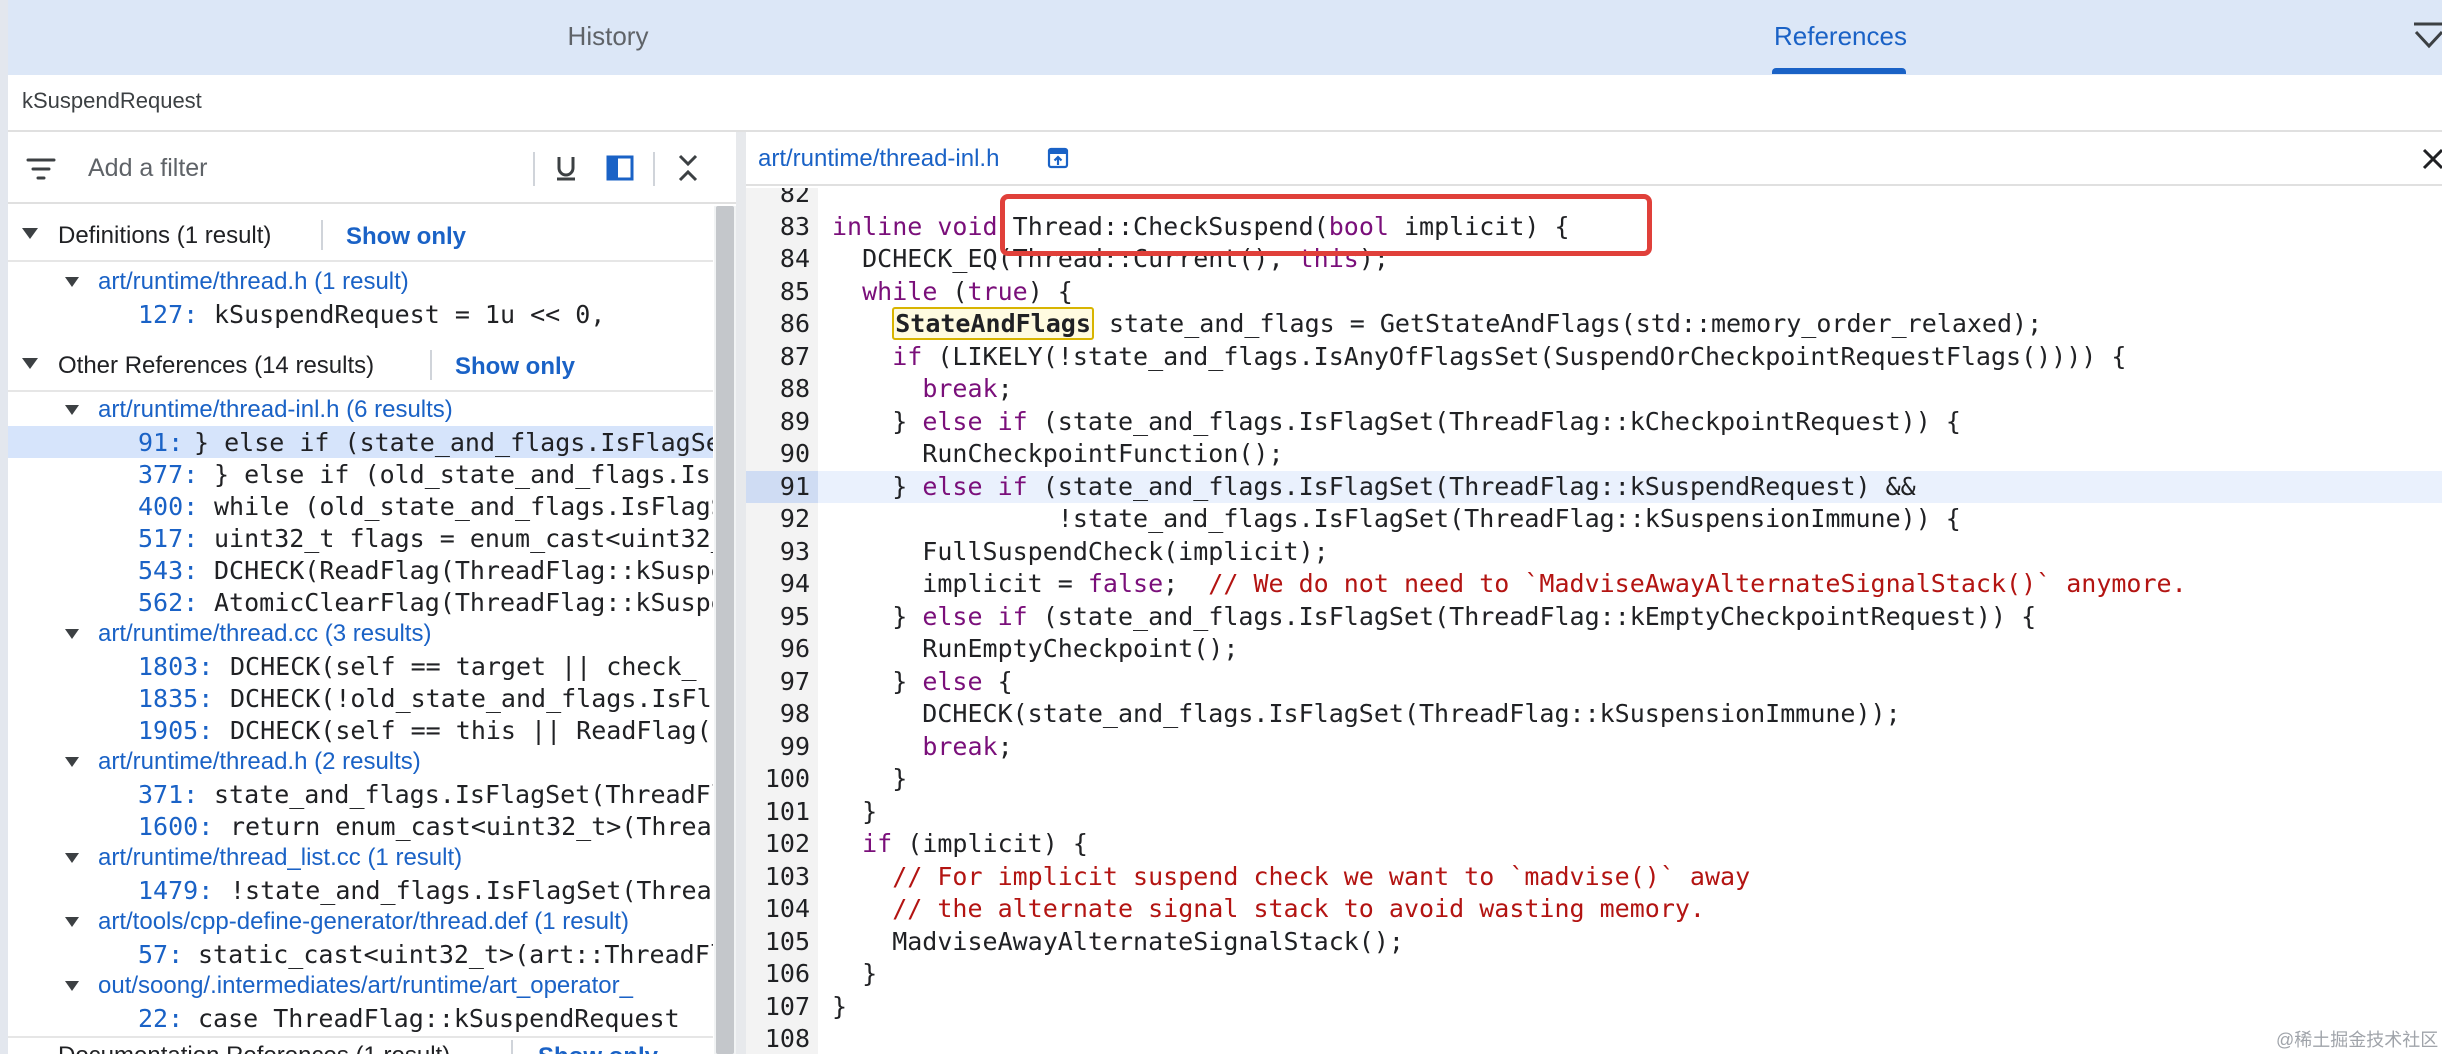 This screenshot has width=2442, height=1054. I want to click on line-number: 93, so click(778, 552).